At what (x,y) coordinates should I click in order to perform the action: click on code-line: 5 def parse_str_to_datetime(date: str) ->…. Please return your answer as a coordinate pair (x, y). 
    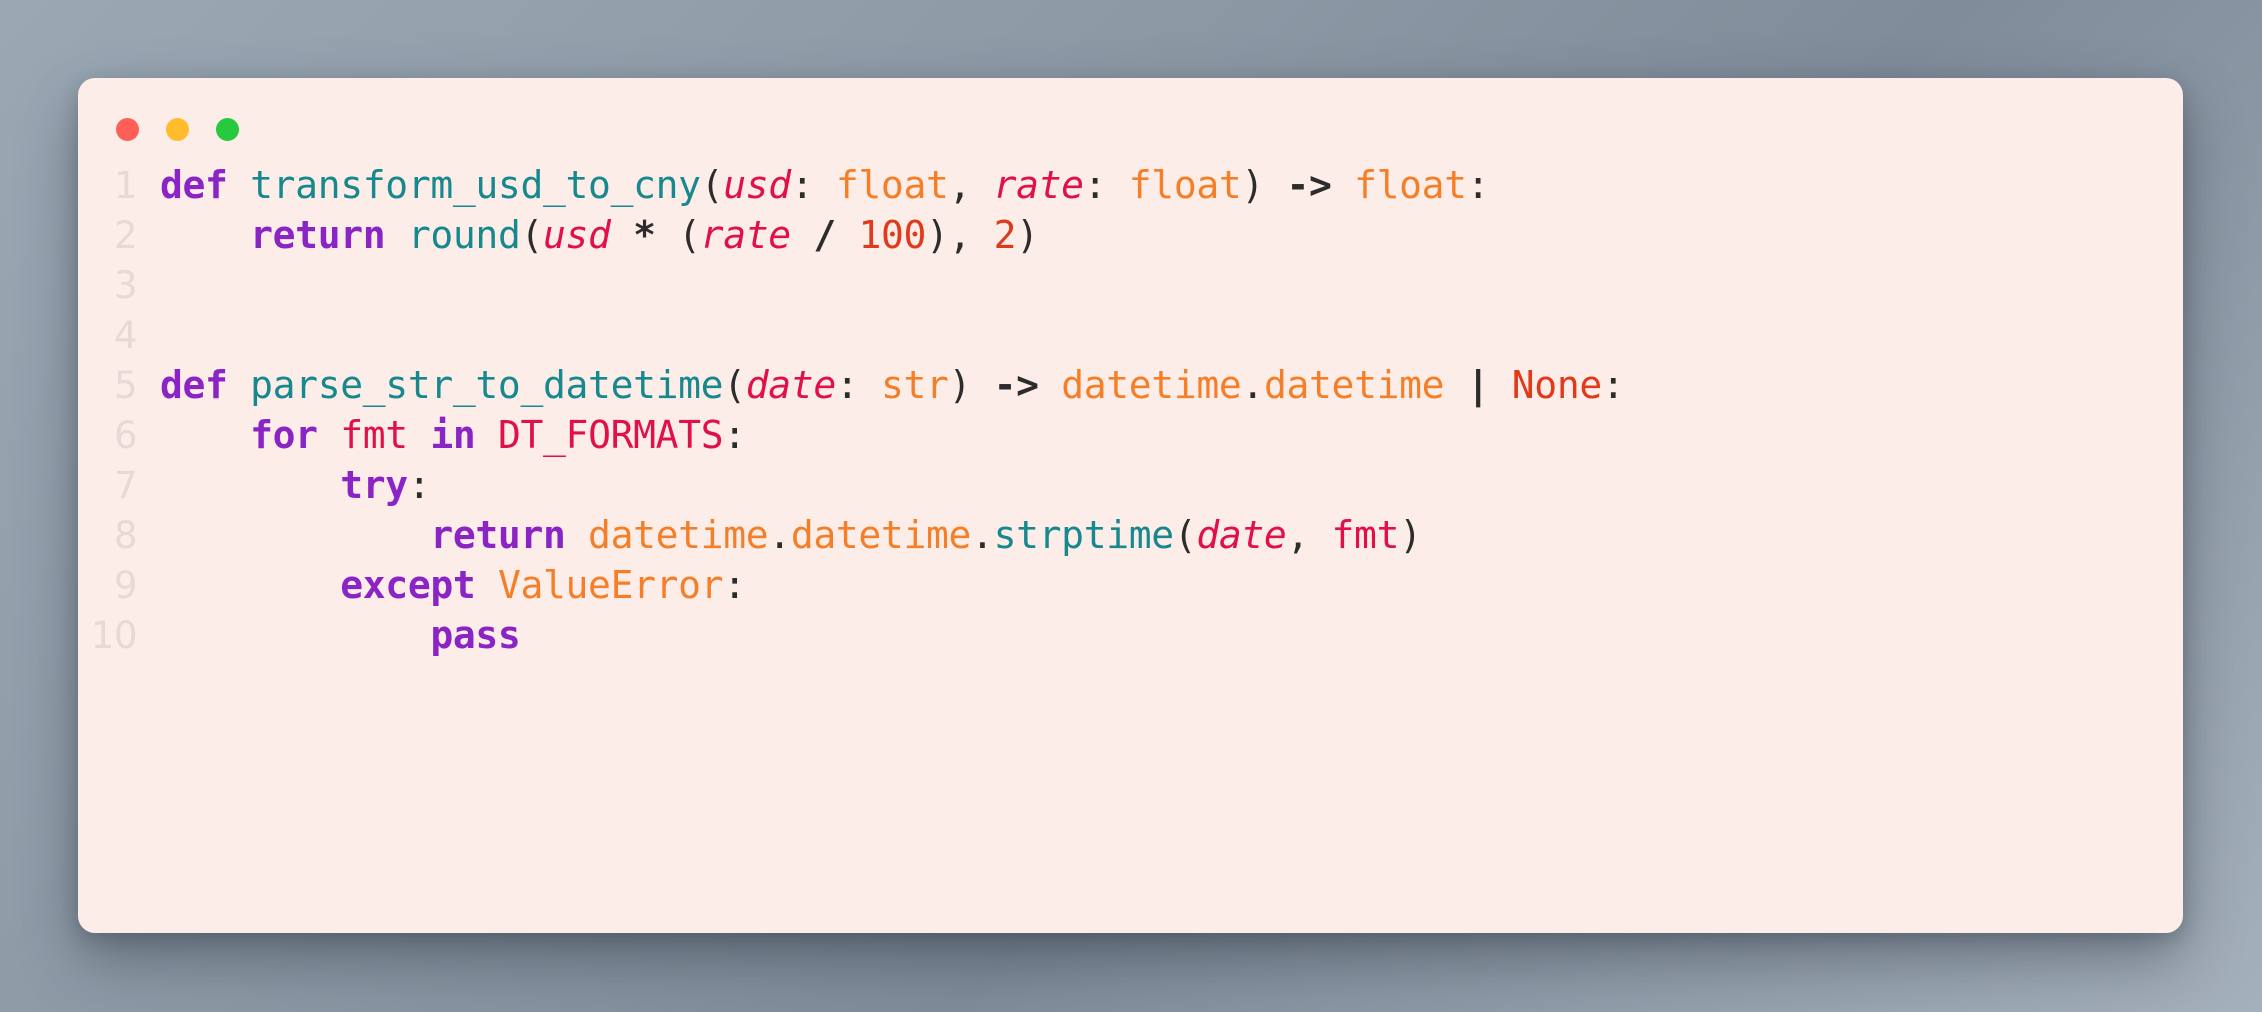
    Looking at the image, I should click on (1130, 385).